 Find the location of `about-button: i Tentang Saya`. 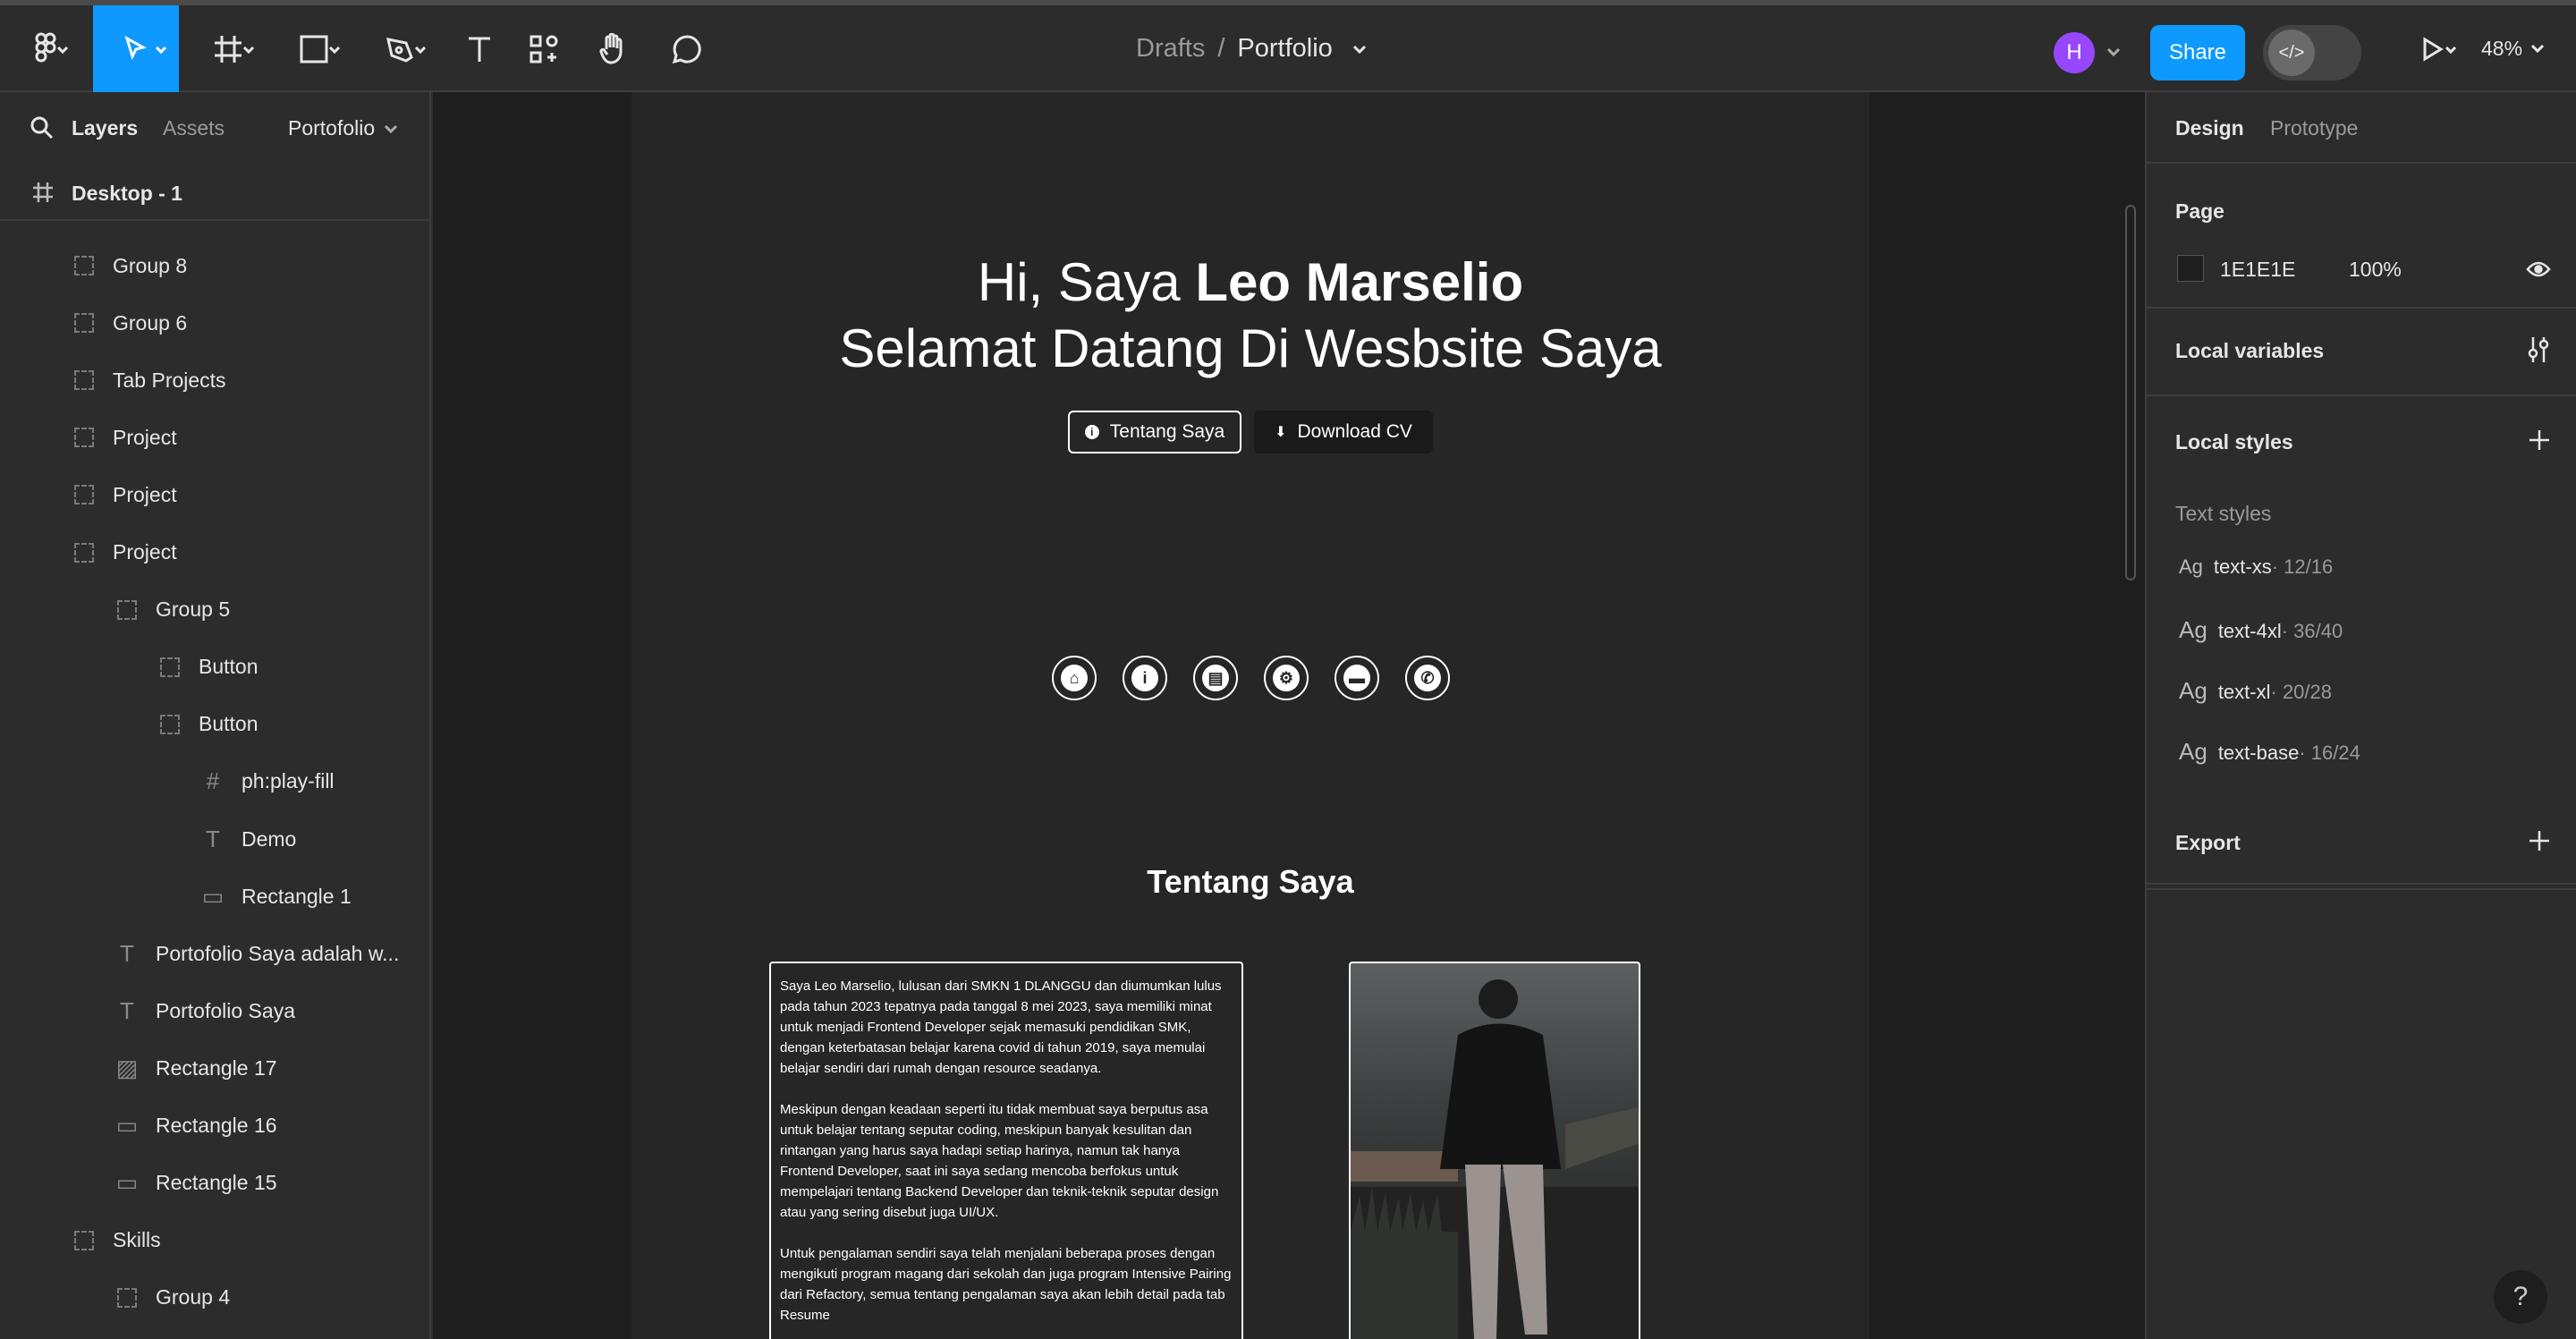

about-button: i Tentang Saya is located at coordinates (1154, 432).